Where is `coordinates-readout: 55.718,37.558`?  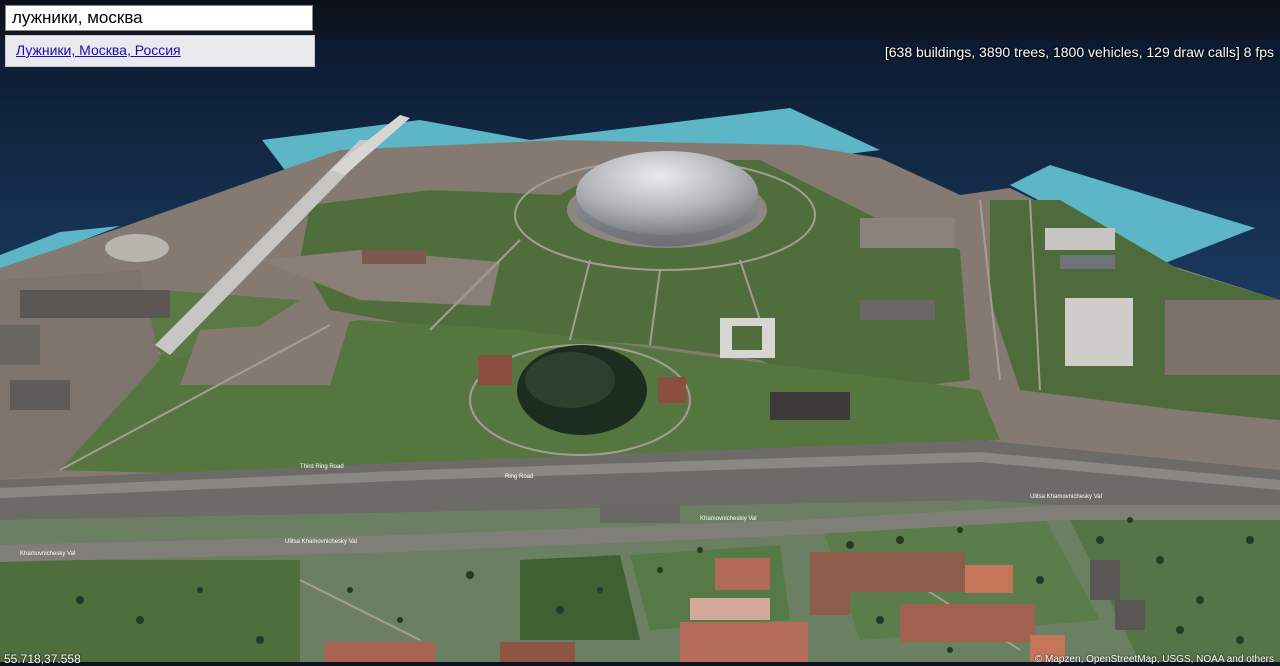 coordinates-readout: 55.718,37.558 is located at coordinates (42, 659).